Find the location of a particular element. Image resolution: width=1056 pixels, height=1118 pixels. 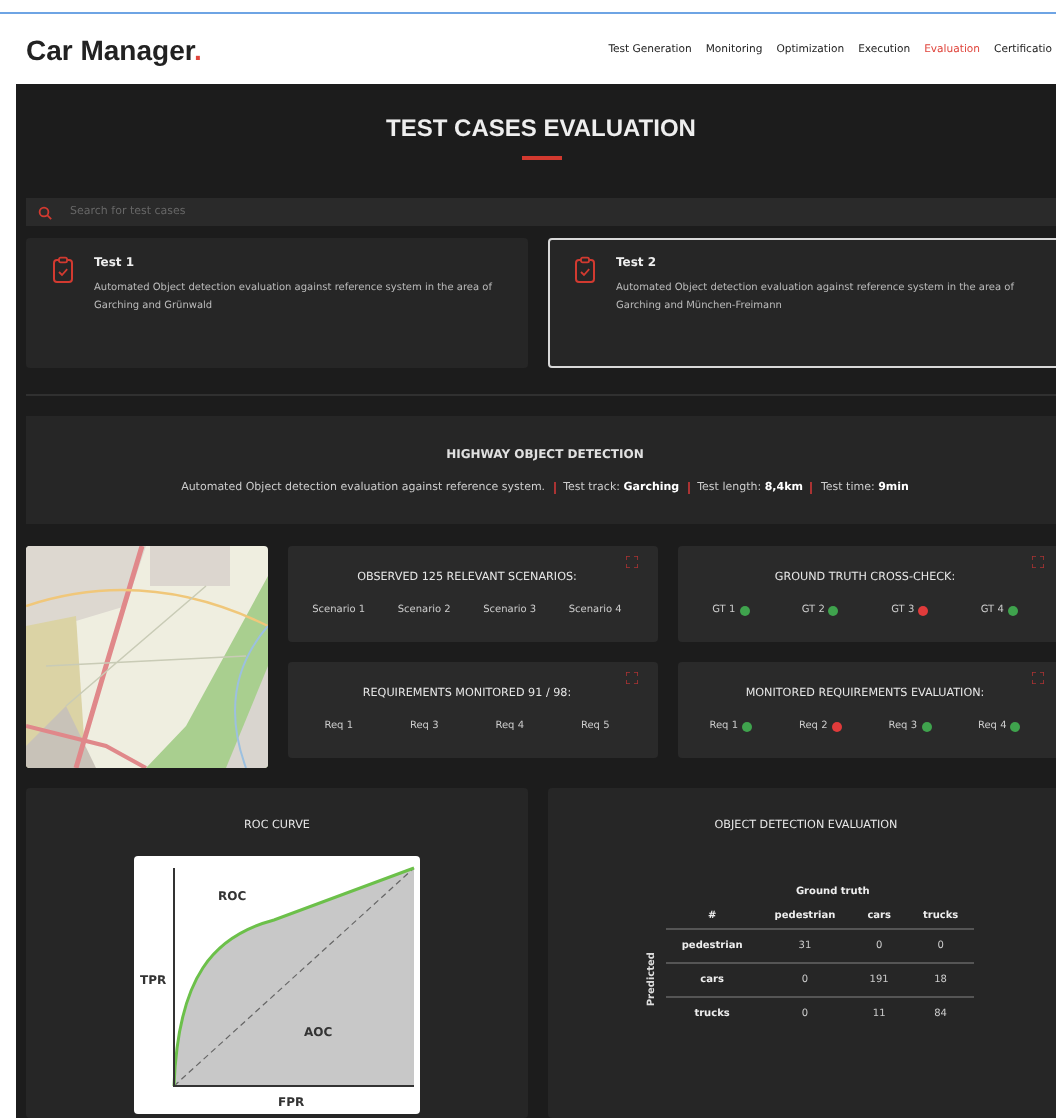

logo: Car Manager. is located at coordinates (114, 49).